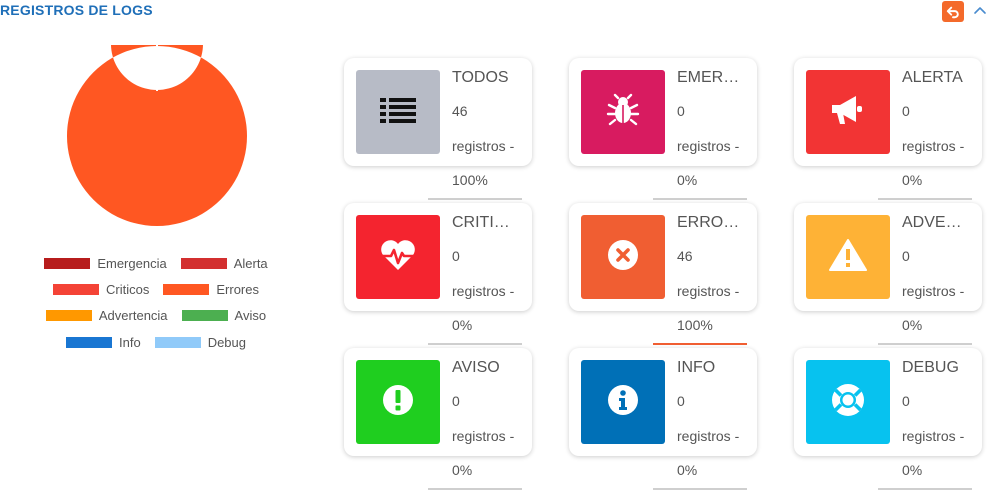 The height and width of the screenshot is (496, 989). I want to click on exclamation-circle-icon, so click(398, 402).